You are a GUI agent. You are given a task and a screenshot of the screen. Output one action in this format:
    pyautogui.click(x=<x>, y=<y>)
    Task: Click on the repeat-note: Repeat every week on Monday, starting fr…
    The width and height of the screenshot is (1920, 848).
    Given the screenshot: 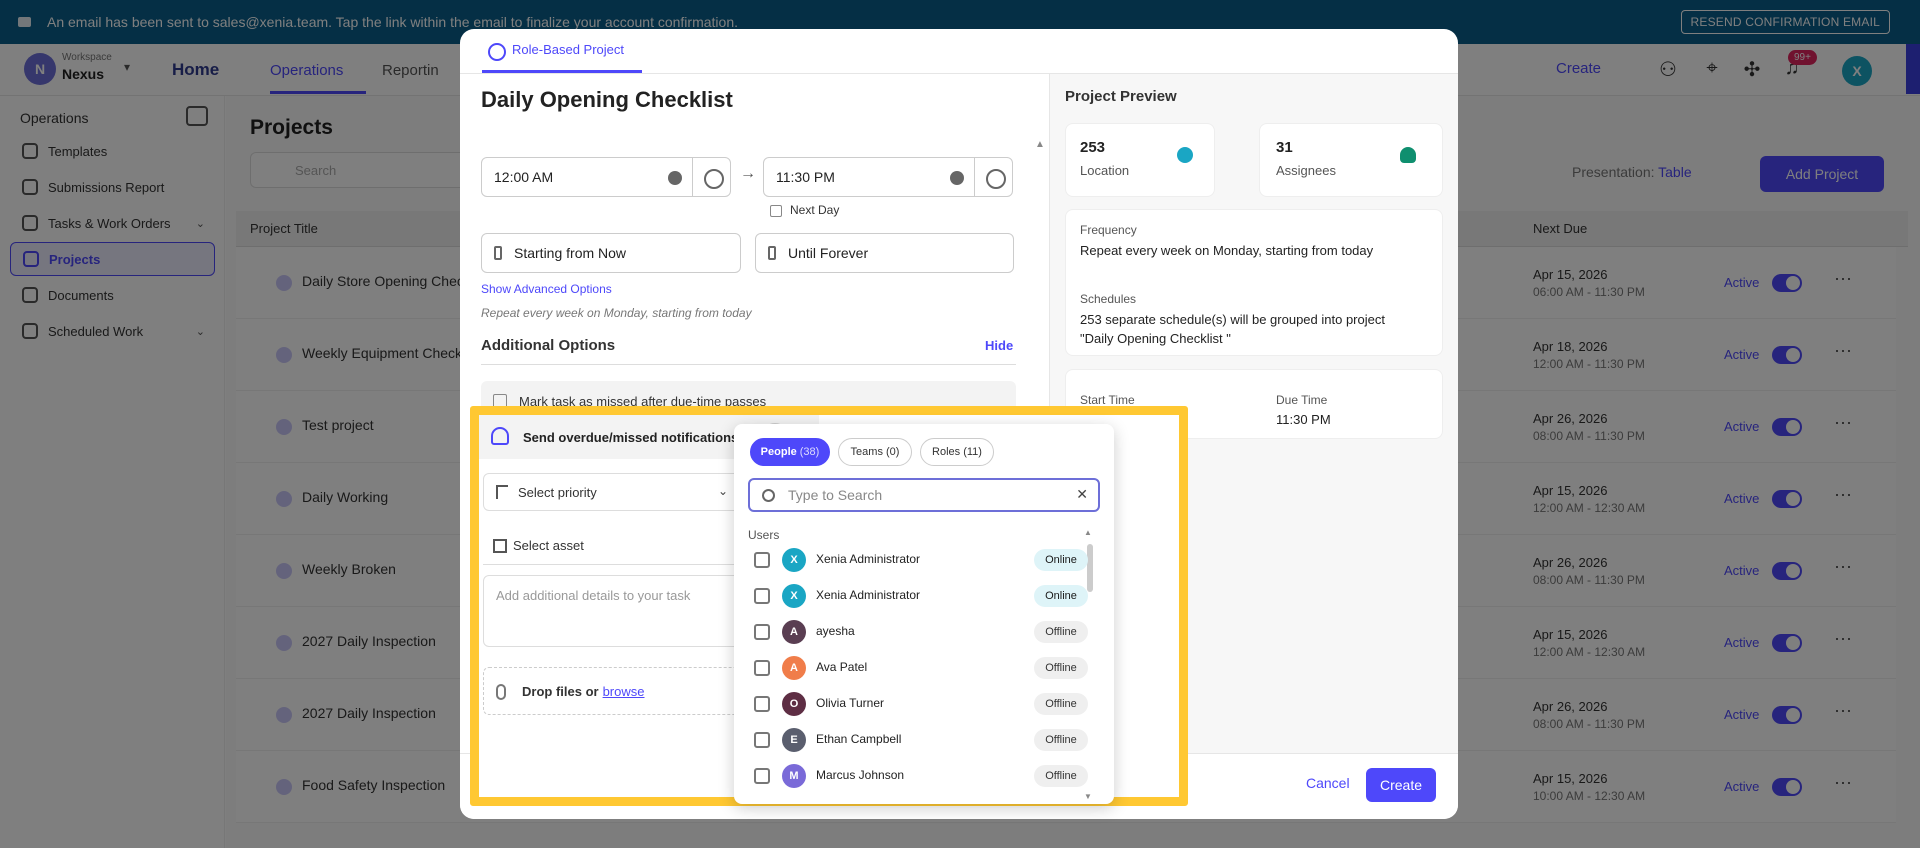 What is the action you would take?
    pyautogui.click(x=616, y=313)
    